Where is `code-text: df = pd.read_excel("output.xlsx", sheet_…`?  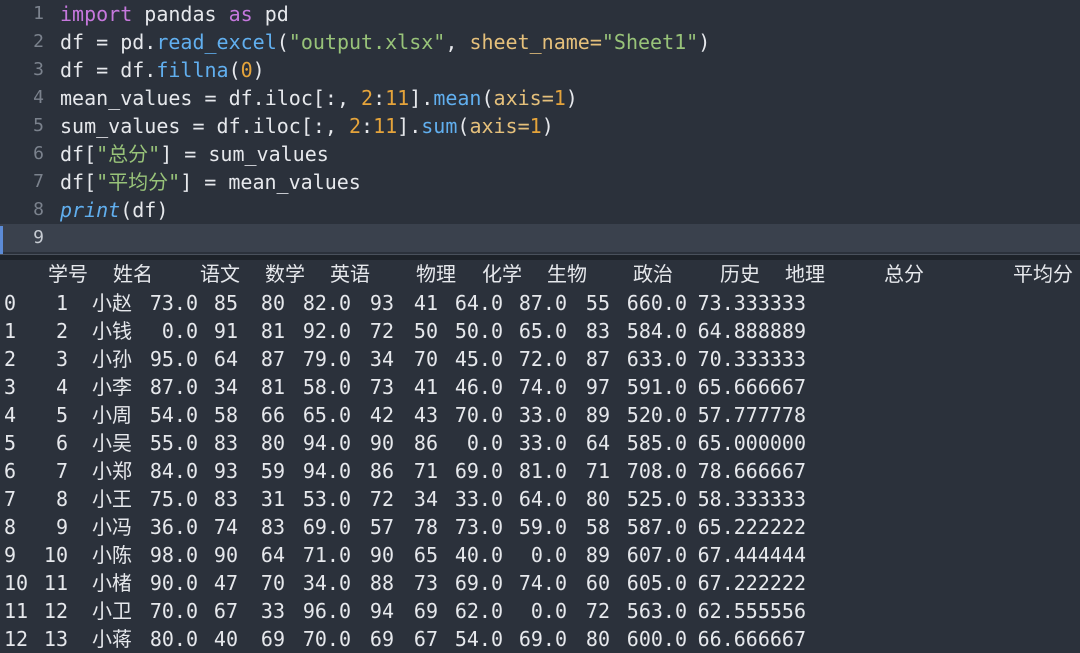 code-text: df = pd.read_excel("output.xlsx", sheet_… is located at coordinates (385, 42).